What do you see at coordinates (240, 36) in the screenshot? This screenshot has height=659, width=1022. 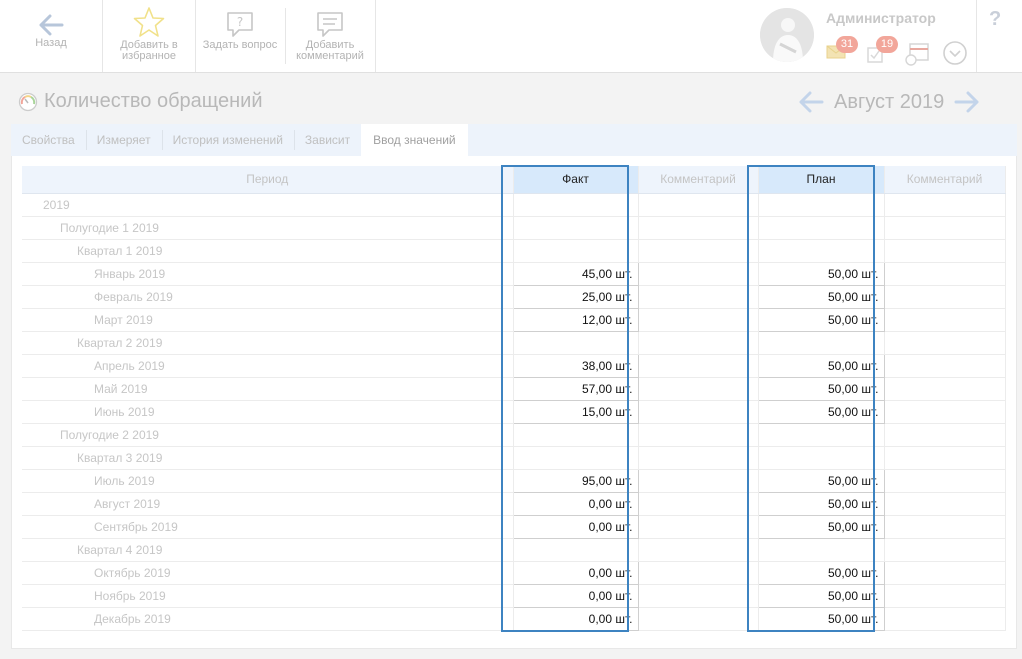 I see `ask-question-button: ? Задать вопрос` at bounding box center [240, 36].